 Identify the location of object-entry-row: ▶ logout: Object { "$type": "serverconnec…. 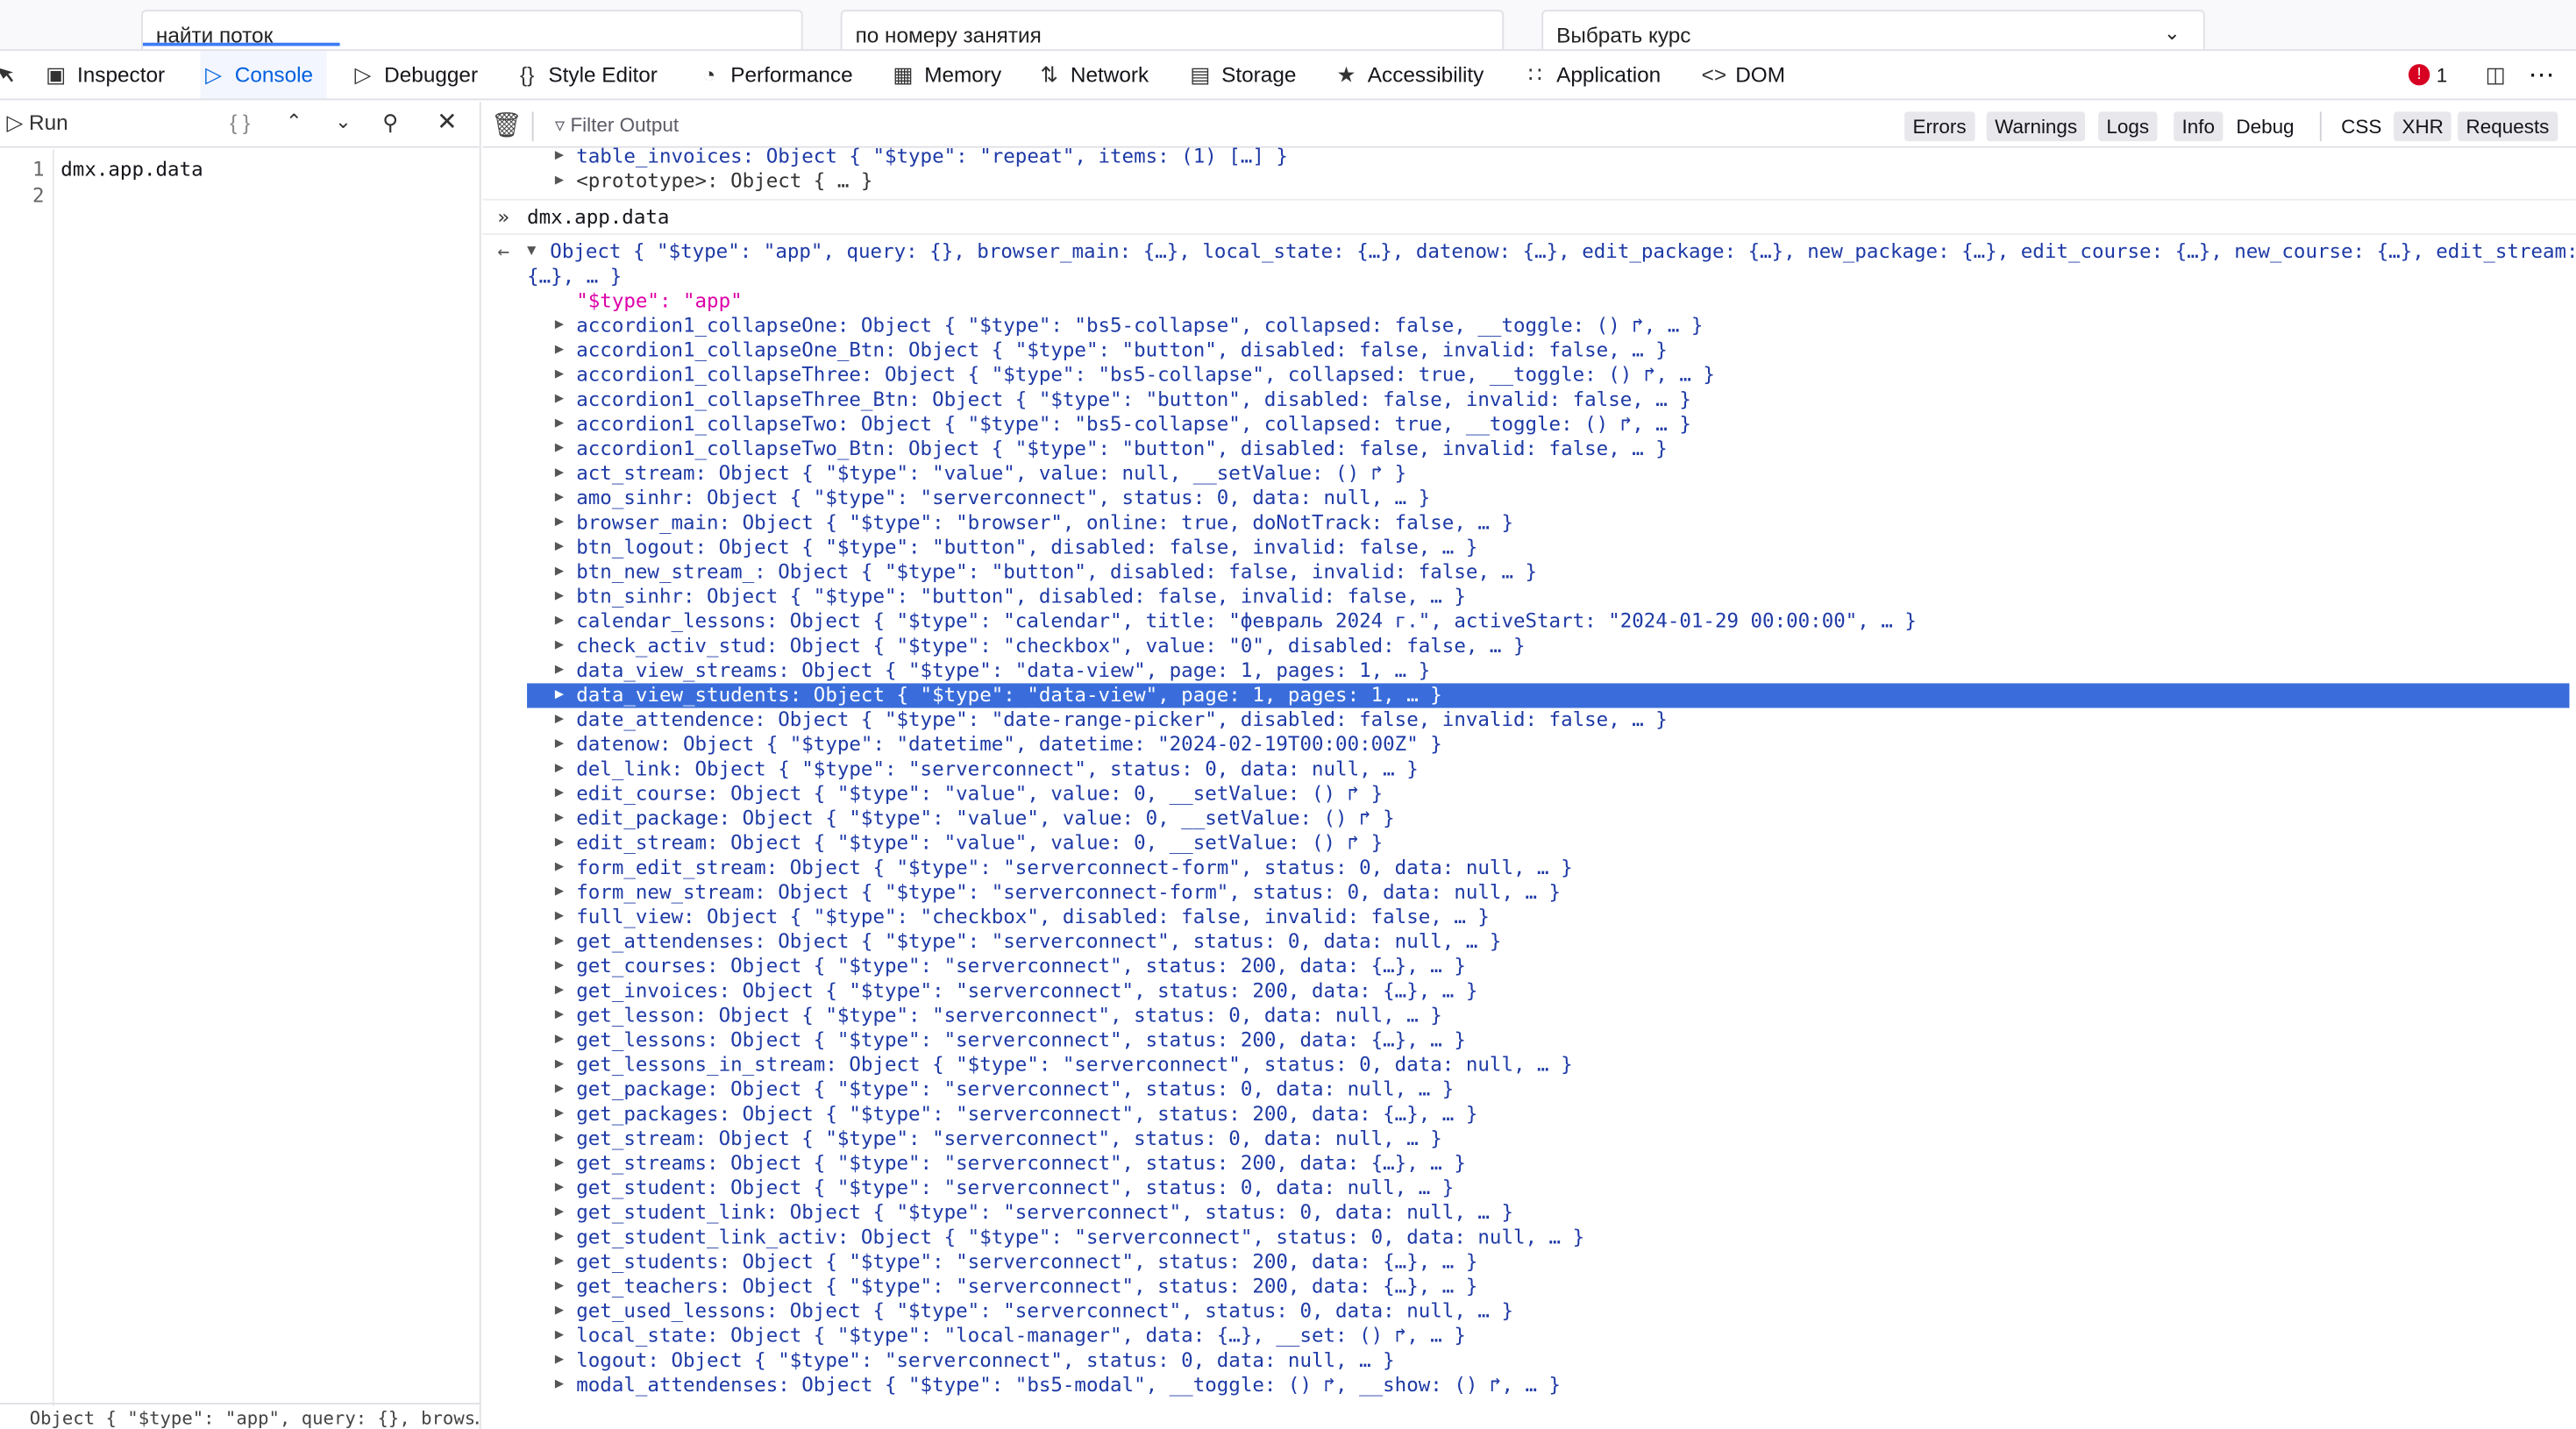
(1529, 1360).